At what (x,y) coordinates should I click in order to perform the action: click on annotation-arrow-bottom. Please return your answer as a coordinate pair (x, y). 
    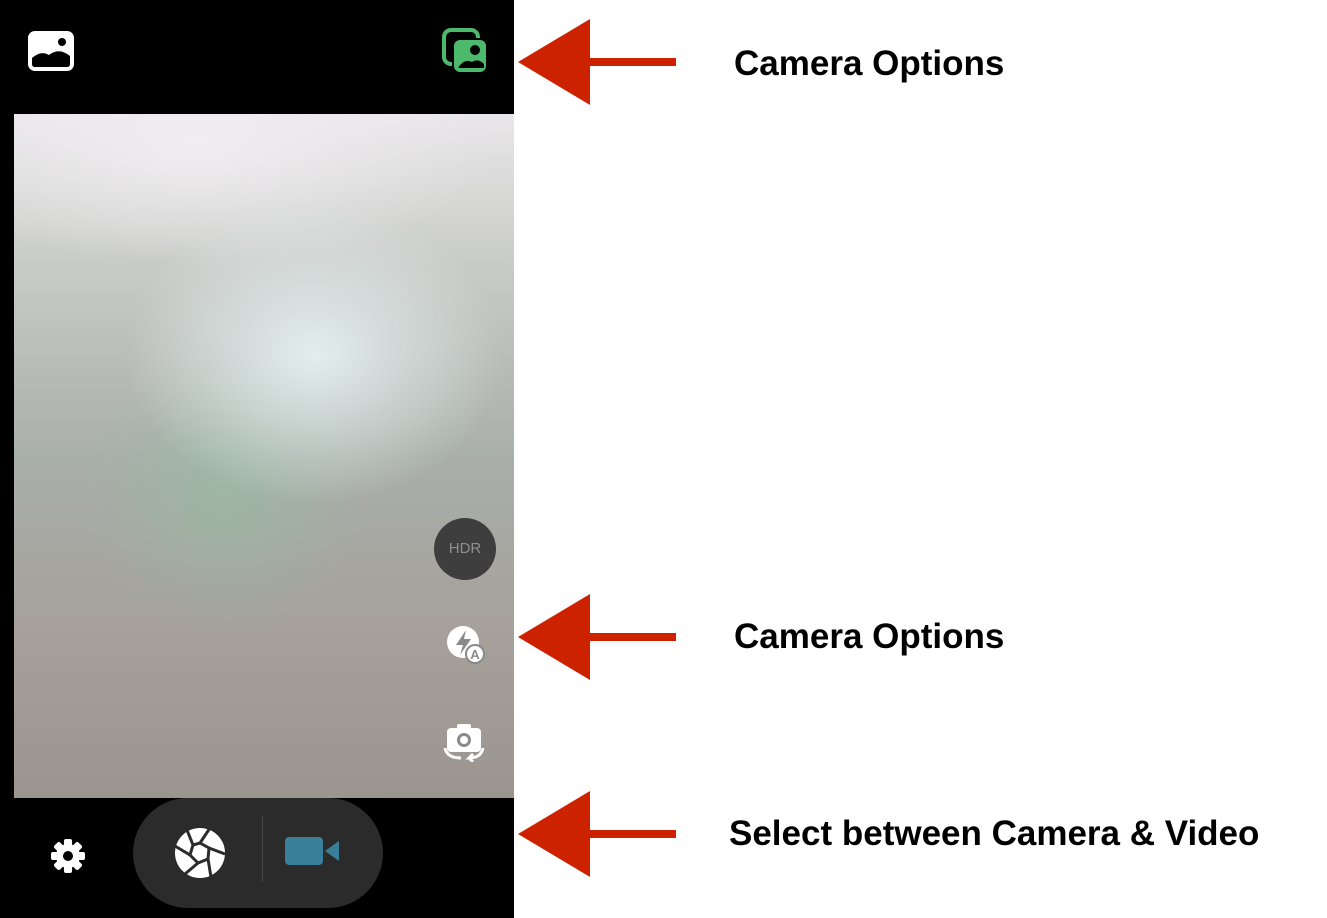
    Looking at the image, I should click on (597, 834).